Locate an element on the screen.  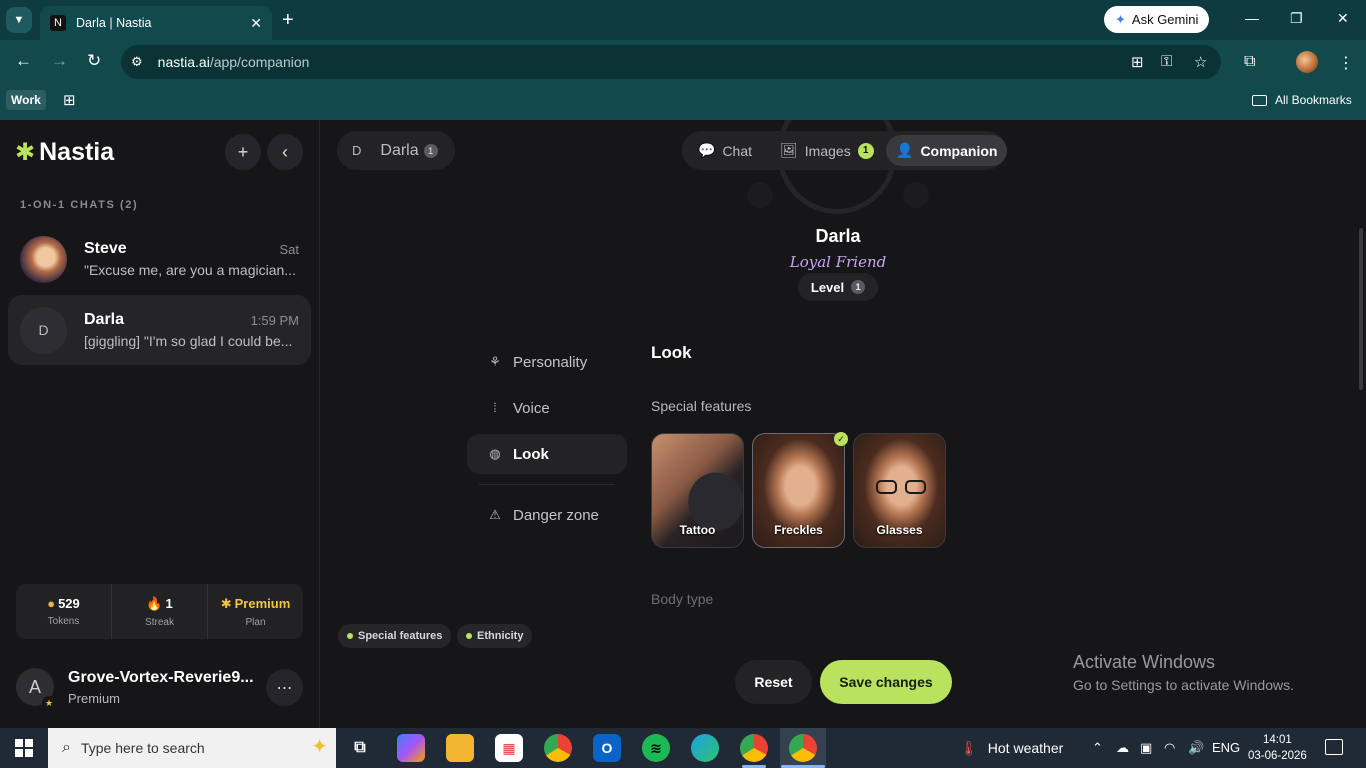
feature-card-freckles: Freckles is located at coordinates (798, 490).